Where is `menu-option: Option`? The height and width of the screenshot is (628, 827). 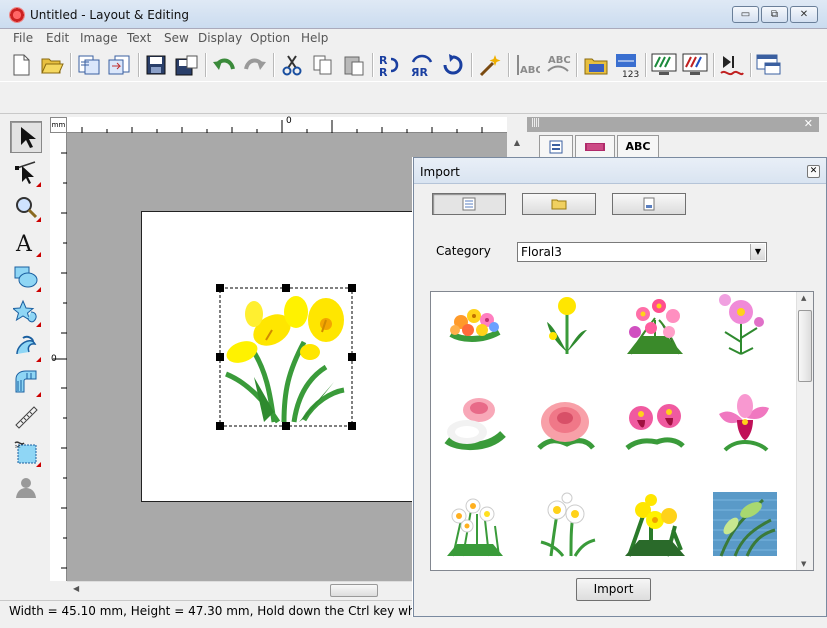 menu-option: Option is located at coordinates (270, 38).